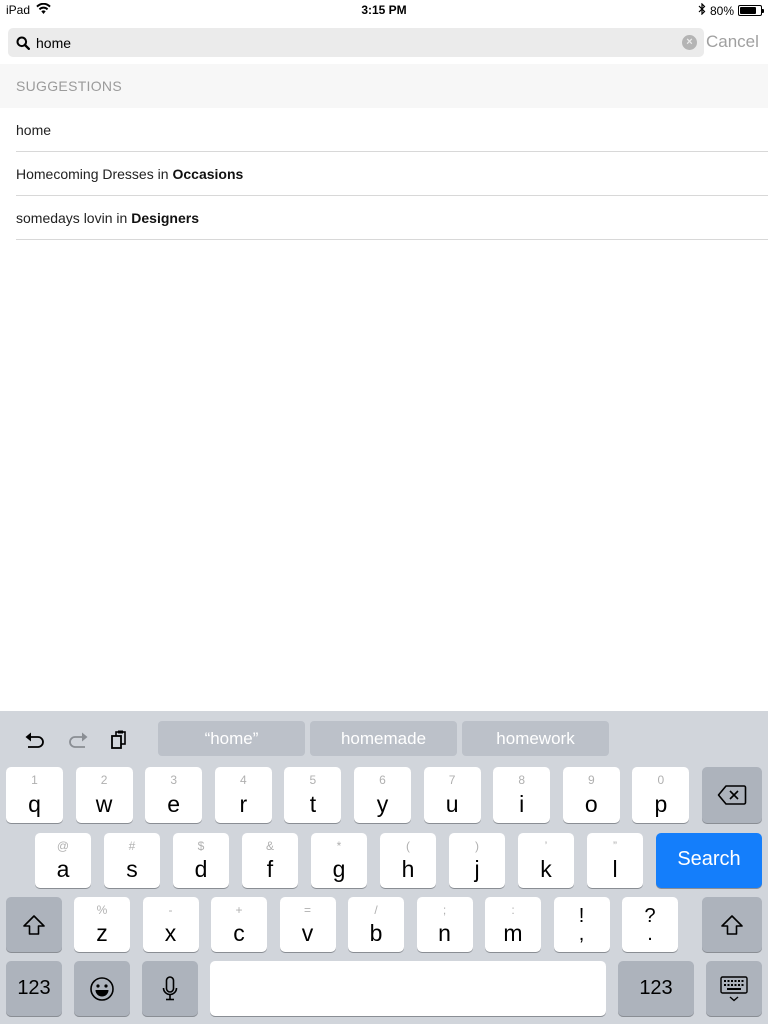  I want to click on key-alt-label: (, so click(408, 846).